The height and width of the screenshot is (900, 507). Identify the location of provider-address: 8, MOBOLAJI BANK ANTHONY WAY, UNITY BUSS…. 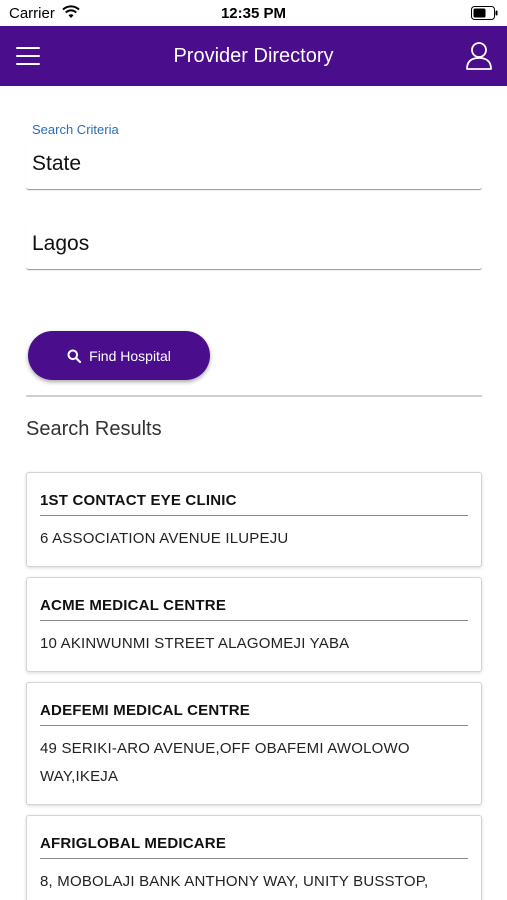
(234, 881).